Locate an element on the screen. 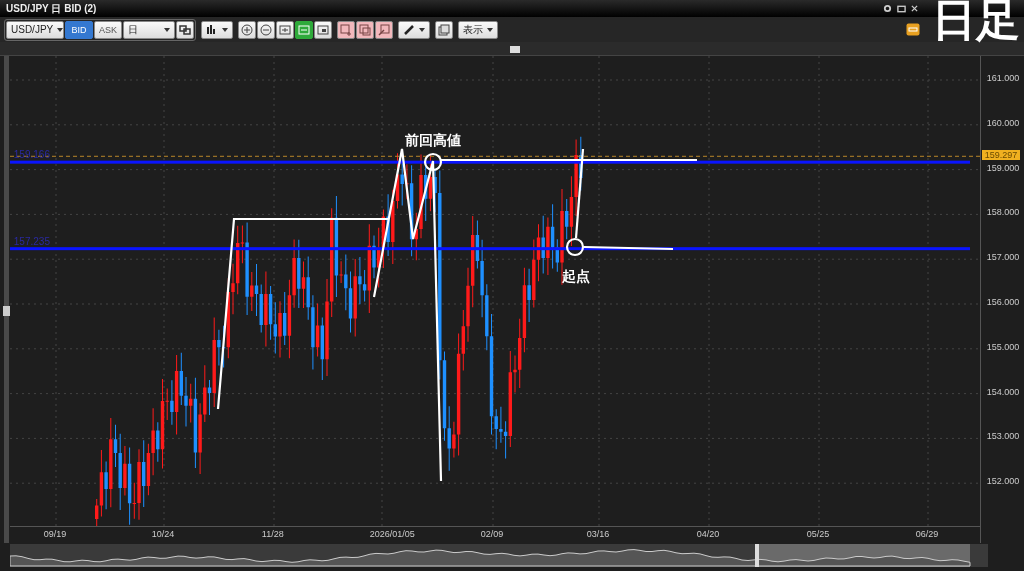  price-axis-label: 154.000 is located at coordinates (1003, 391).